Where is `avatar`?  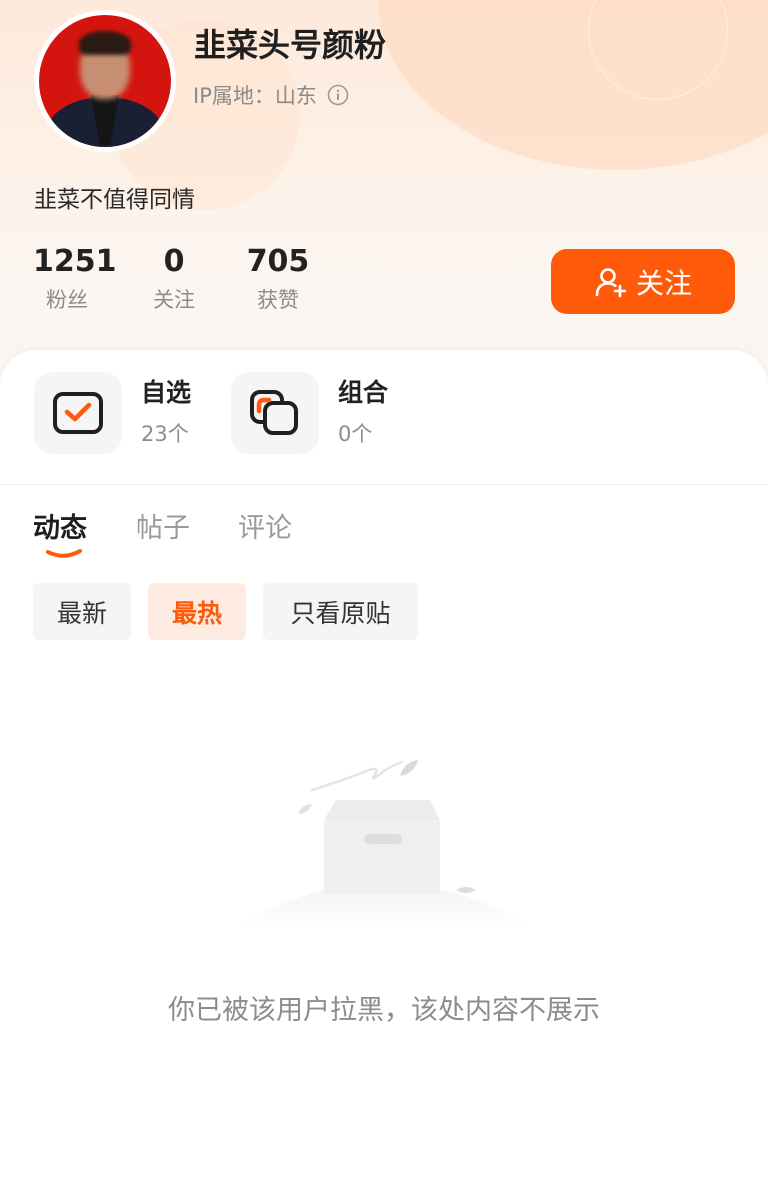 avatar is located at coordinates (105, 81).